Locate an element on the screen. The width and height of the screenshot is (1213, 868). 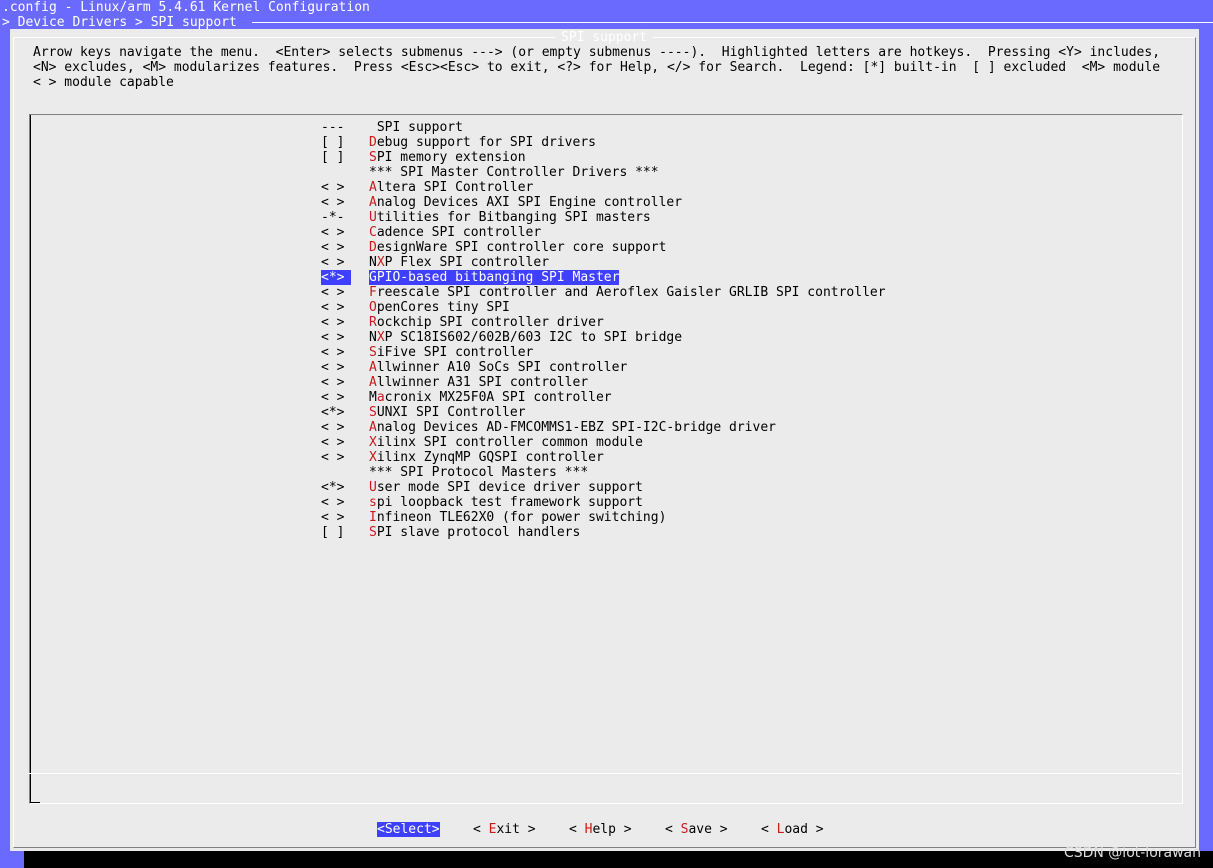
menu-item: < > Cadence SPI controller is located at coordinates (431, 232).